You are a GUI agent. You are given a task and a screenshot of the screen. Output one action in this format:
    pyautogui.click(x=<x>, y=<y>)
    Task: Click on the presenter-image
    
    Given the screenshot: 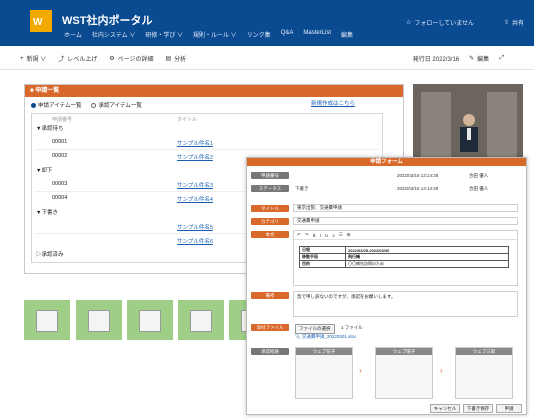 What is the action you would take?
    pyautogui.click(x=468, y=124)
    